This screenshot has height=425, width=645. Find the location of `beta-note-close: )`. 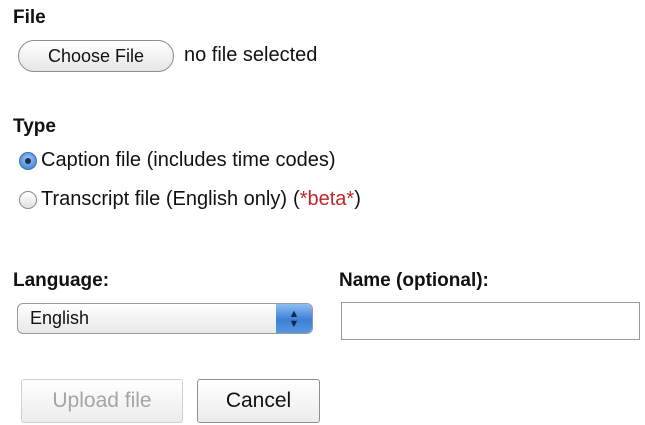

beta-note-close: ) is located at coordinates (357, 199).